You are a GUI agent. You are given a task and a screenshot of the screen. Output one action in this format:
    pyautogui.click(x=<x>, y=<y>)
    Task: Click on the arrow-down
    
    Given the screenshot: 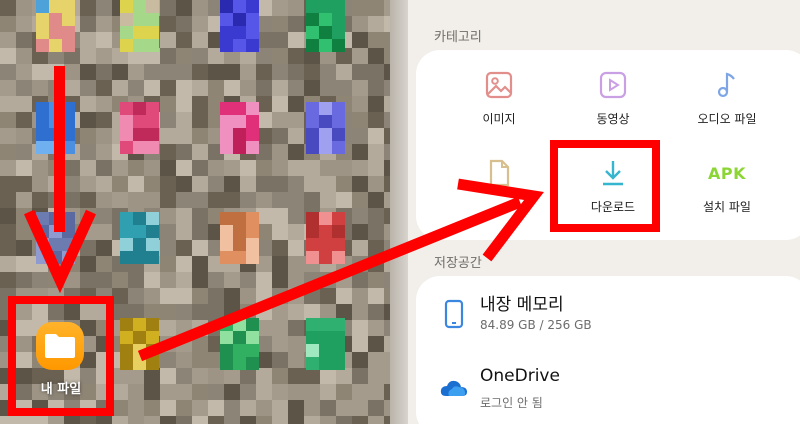 What is the action you would take?
    pyautogui.click(x=60, y=180)
    